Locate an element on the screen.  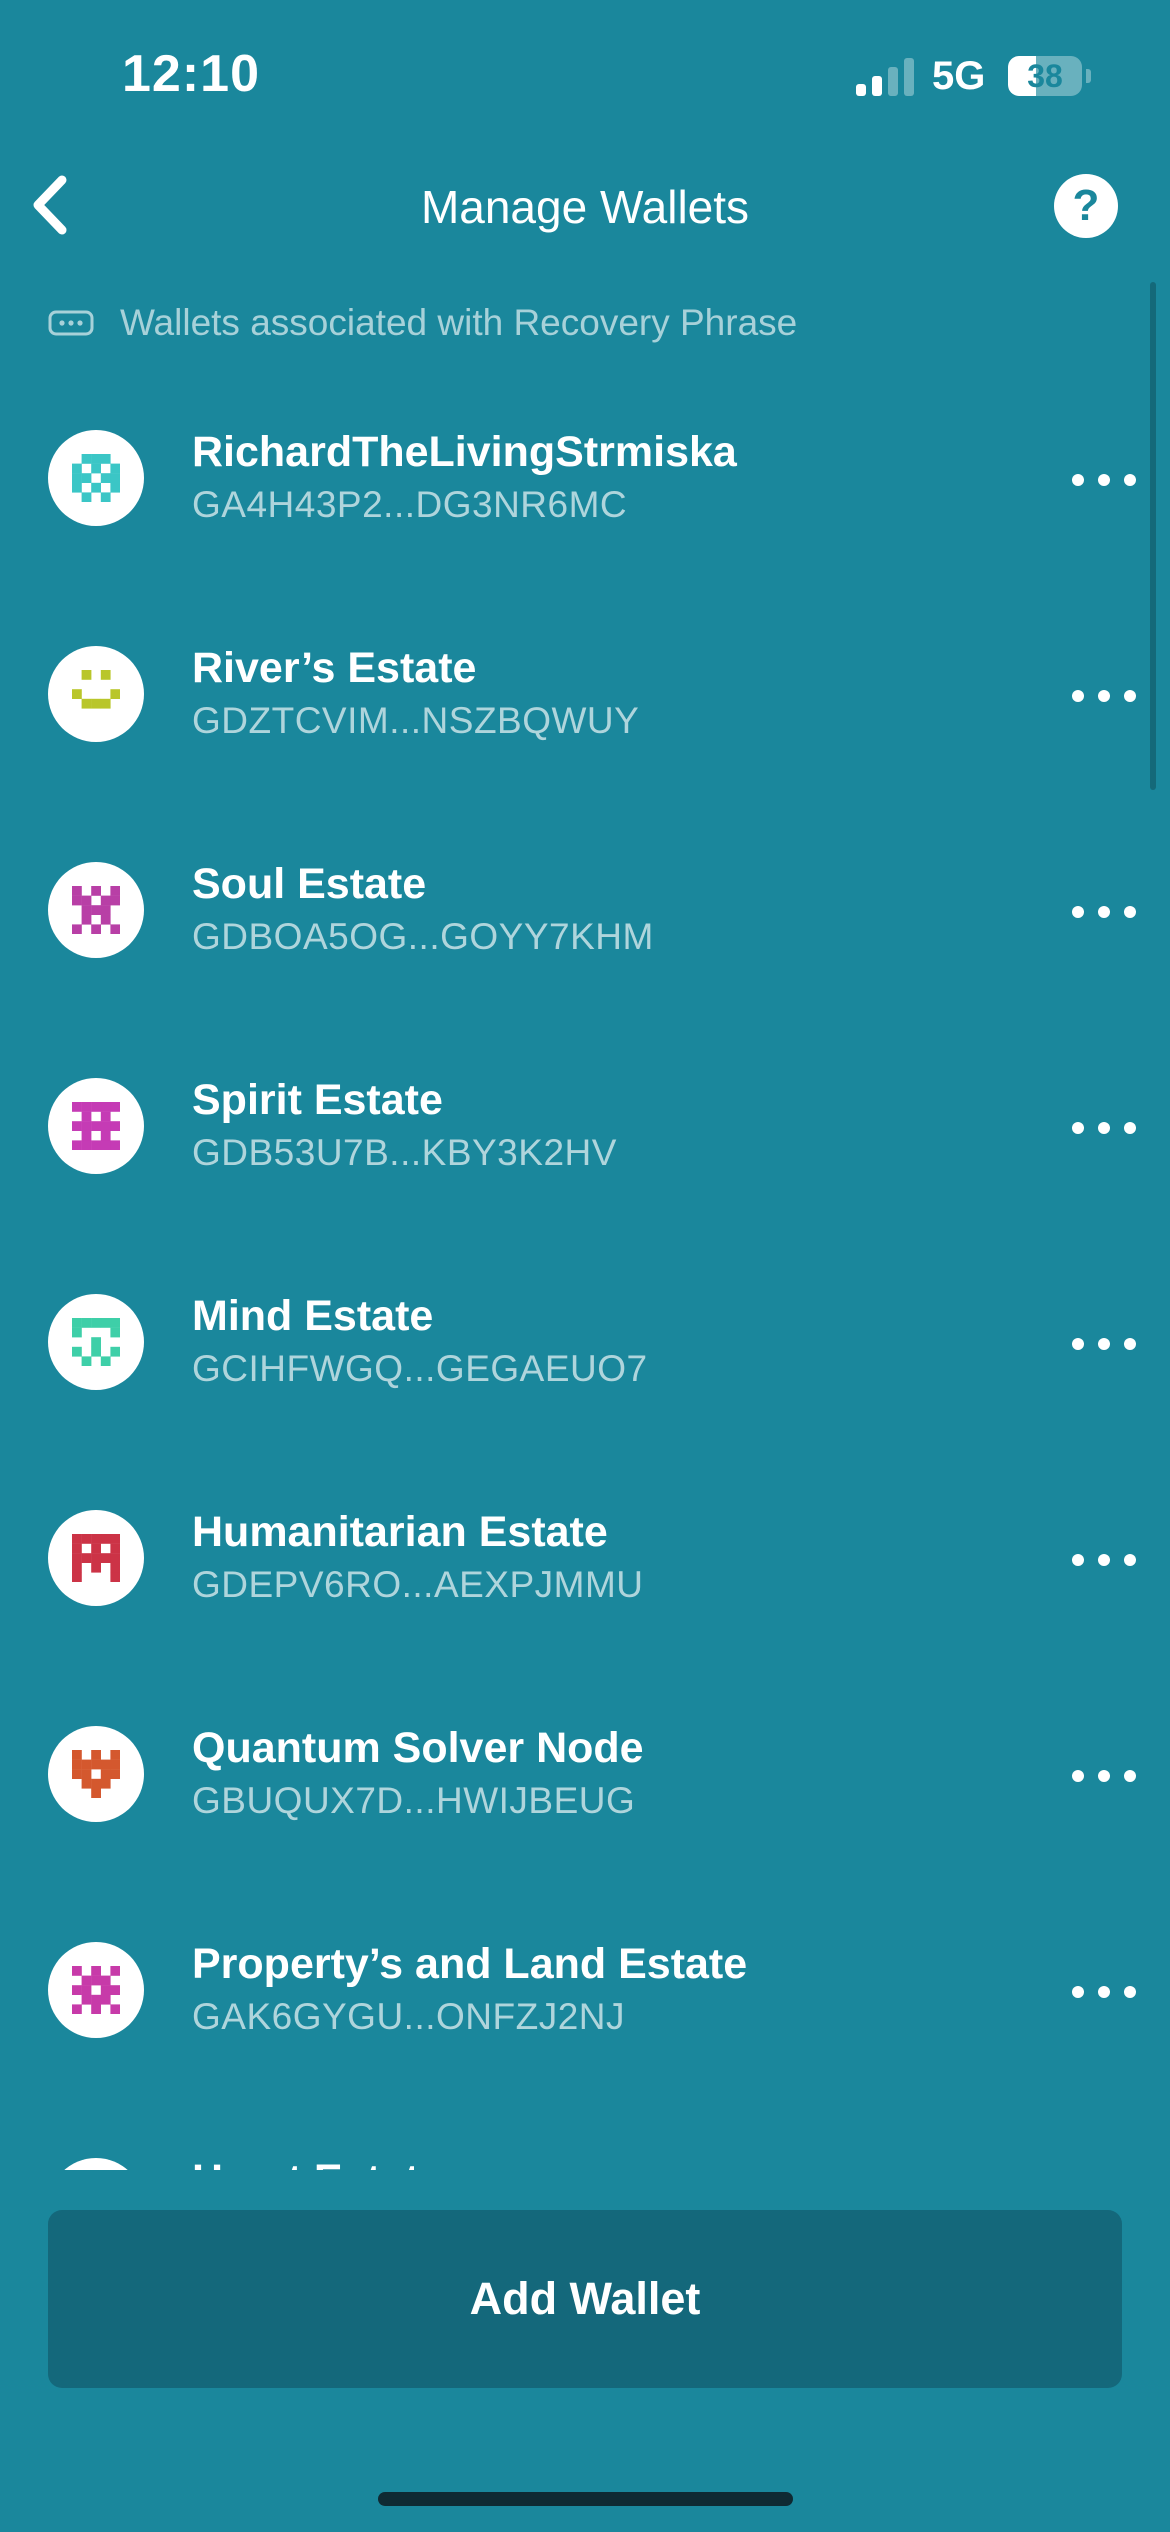
wallet-address: GAK6GYGU...ONFZJ2NJ is located at coordinates (409, 2016).